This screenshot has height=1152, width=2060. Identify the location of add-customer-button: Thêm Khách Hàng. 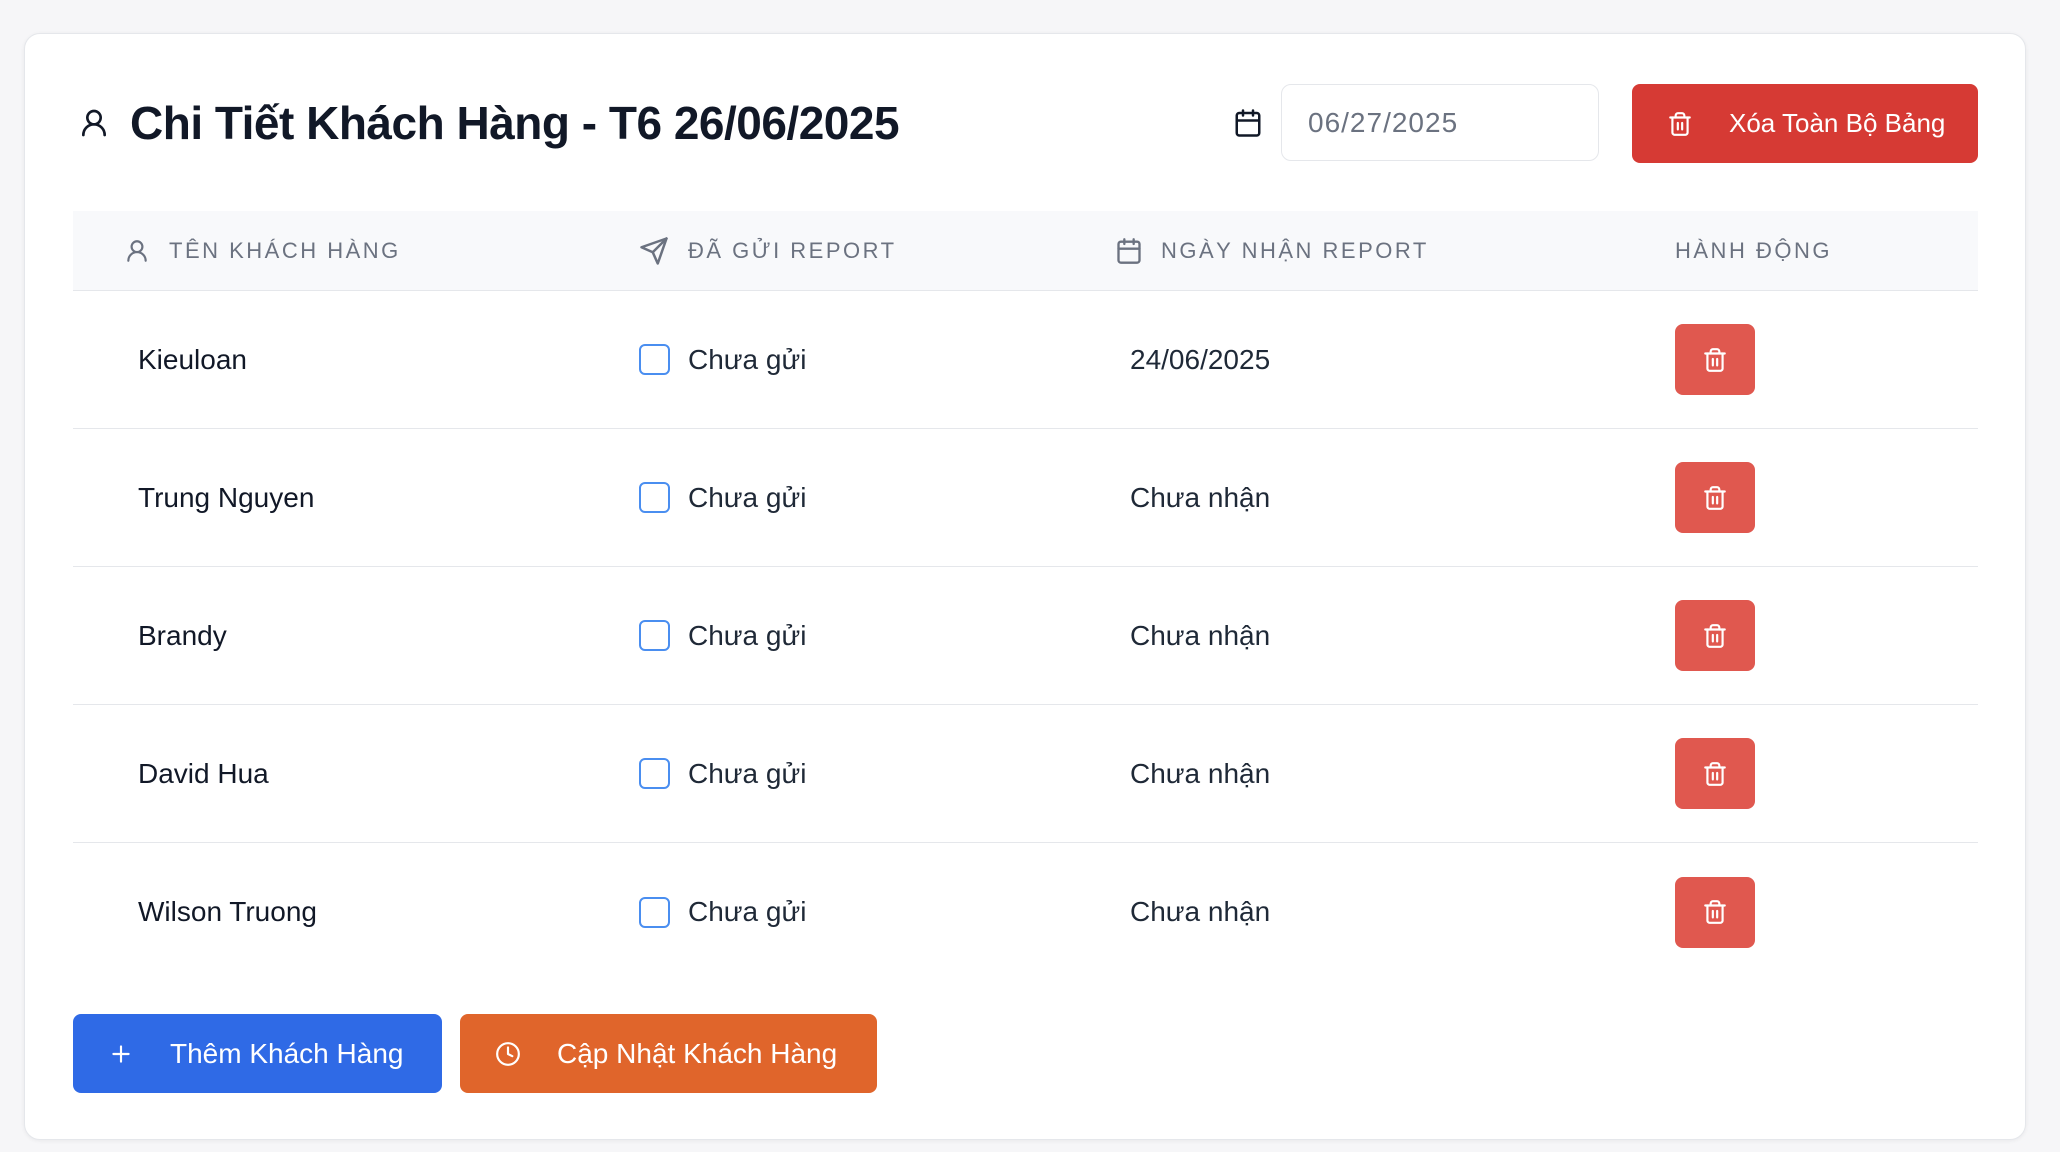
(257, 1053).